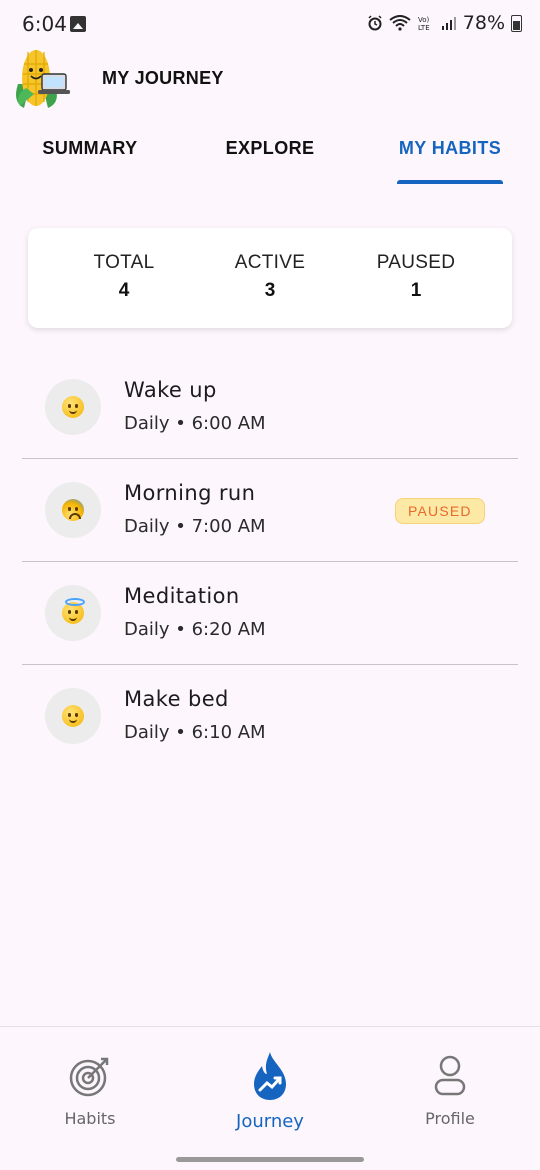  I want to click on signal-icon, so click(449, 23).